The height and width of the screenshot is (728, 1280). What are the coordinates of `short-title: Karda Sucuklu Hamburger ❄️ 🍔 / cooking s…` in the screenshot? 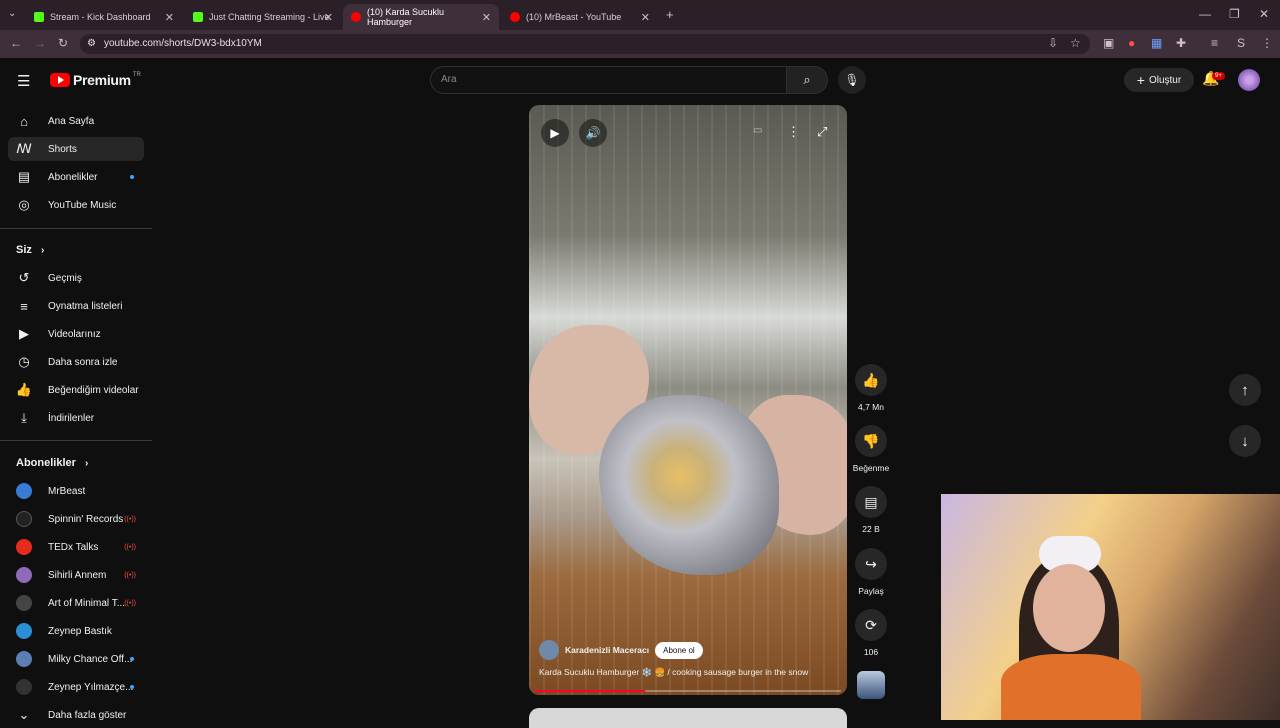 It's located at (689, 672).